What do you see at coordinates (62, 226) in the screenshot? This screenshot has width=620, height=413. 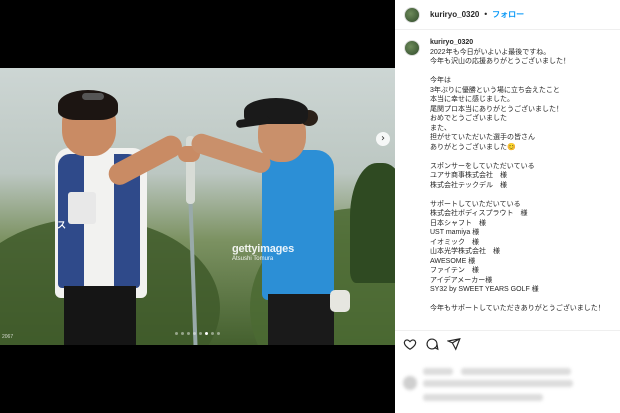 I see `caddie-bib-text: ス` at bounding box center [62, 226].